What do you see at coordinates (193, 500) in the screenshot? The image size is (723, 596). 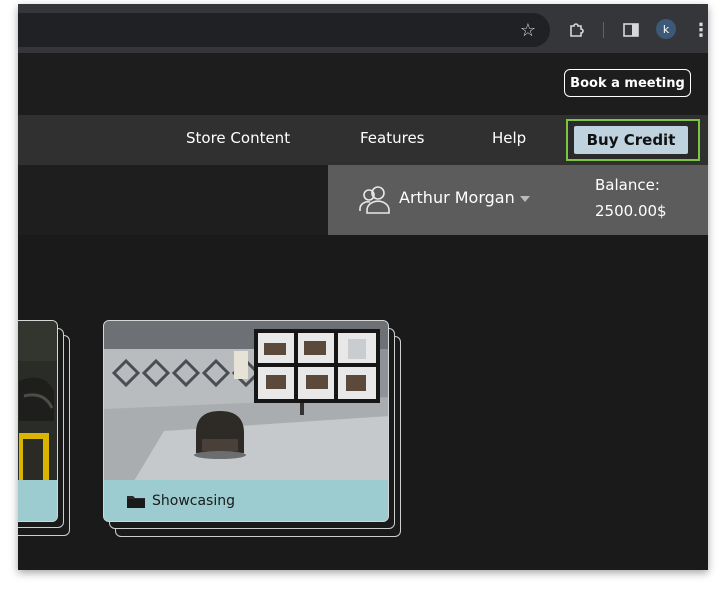 I see `card-label: Showcasing` at bounding box center [193, 500].